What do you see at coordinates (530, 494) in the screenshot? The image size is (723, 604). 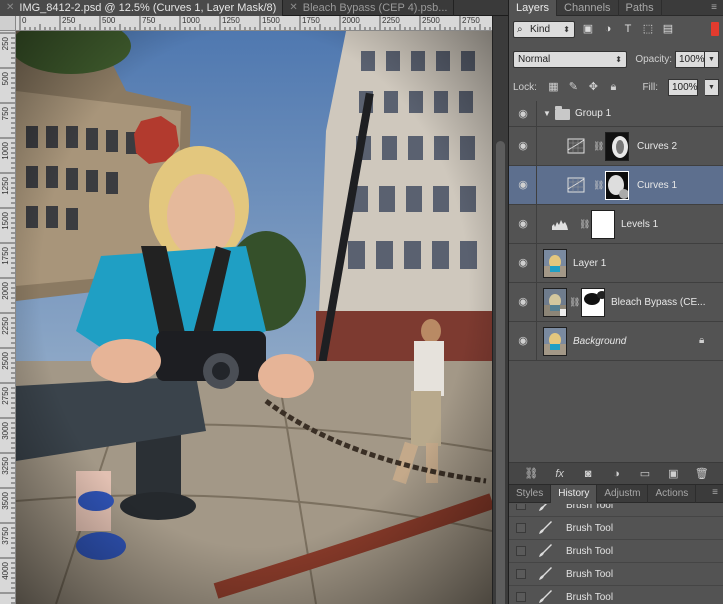 I see `tab-styles: Styles` at bounding box center [530, 494].